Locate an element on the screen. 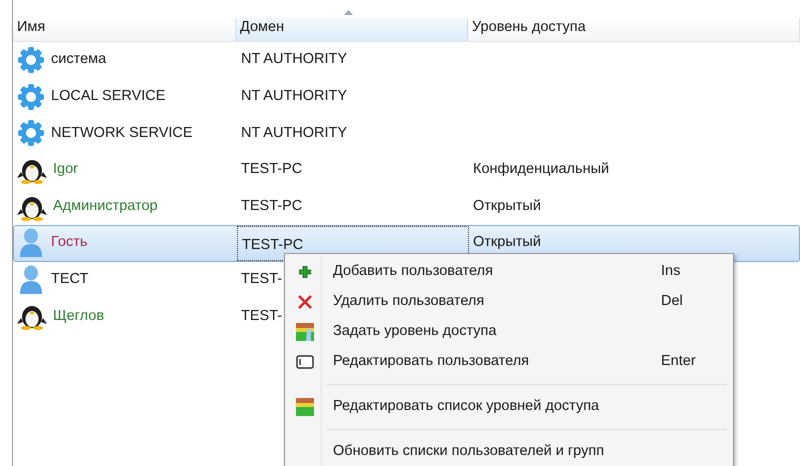  user-name: Igor is located at coordinates (65, 170).